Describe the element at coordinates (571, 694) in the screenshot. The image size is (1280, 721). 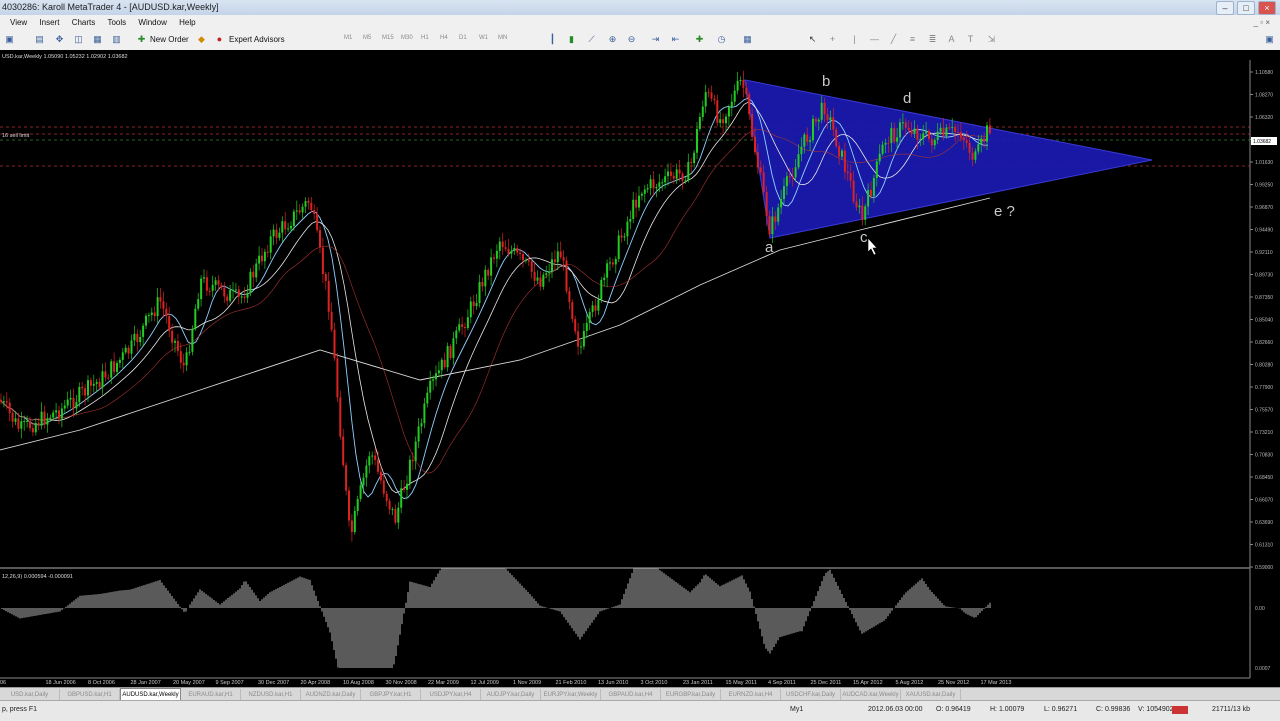
I see `chart-tab: EURJPY.kar,Weekly` at that location.